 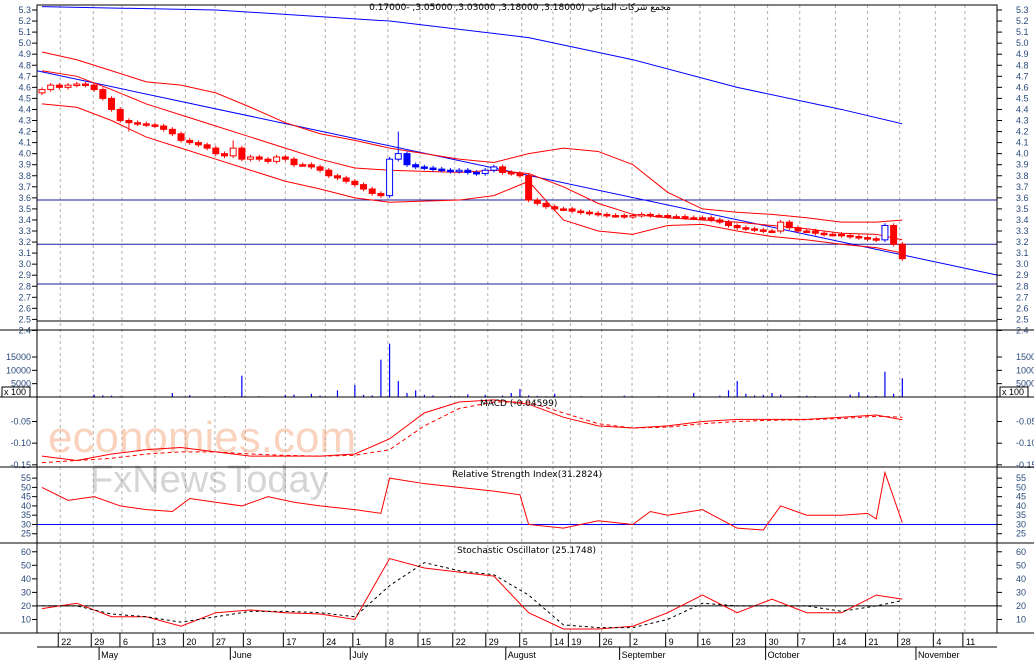 I want to click on day-label: 19, so click(x=576, y=642).